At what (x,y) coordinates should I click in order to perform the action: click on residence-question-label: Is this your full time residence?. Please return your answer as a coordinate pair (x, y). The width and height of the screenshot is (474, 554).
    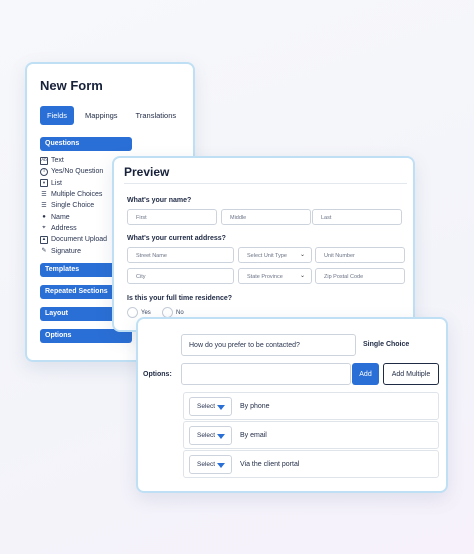
    Looking at the image, I should click on (180, 298).